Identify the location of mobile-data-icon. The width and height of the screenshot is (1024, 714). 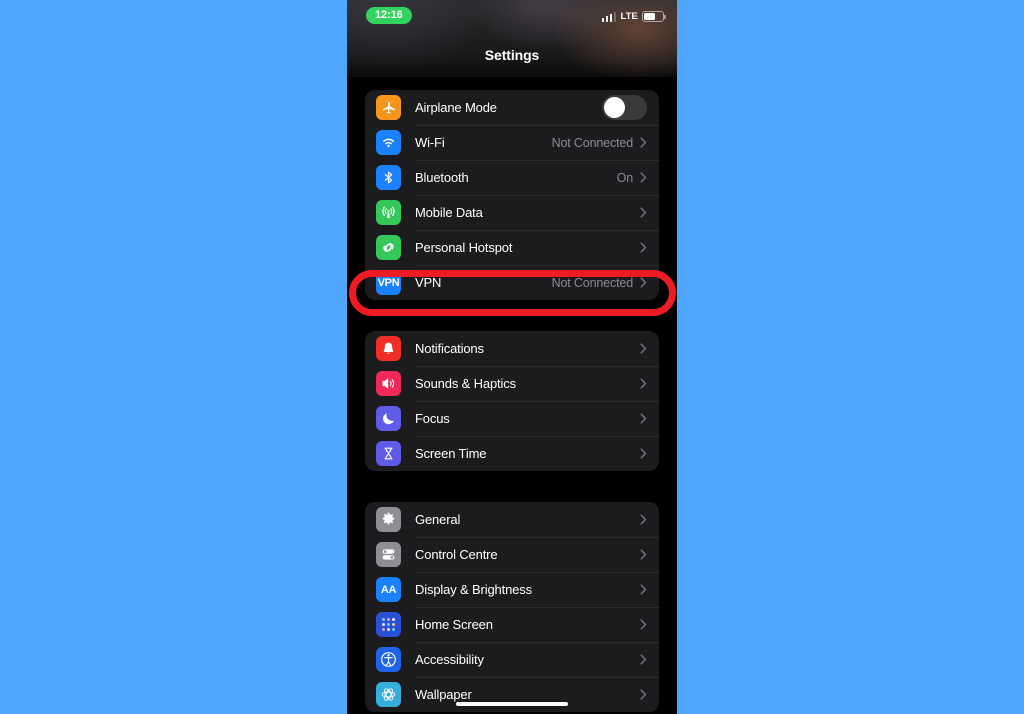
(388, 212).